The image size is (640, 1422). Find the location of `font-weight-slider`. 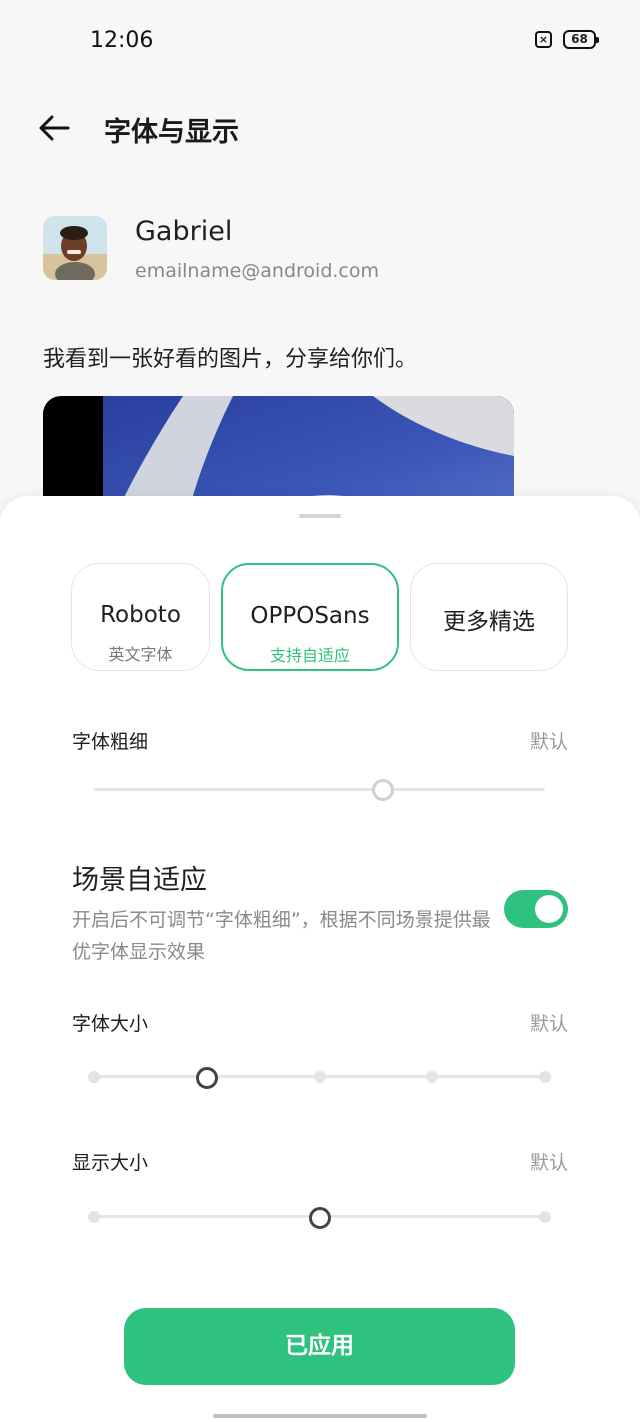

font-weight-slider is located at coordinates (319, 789).